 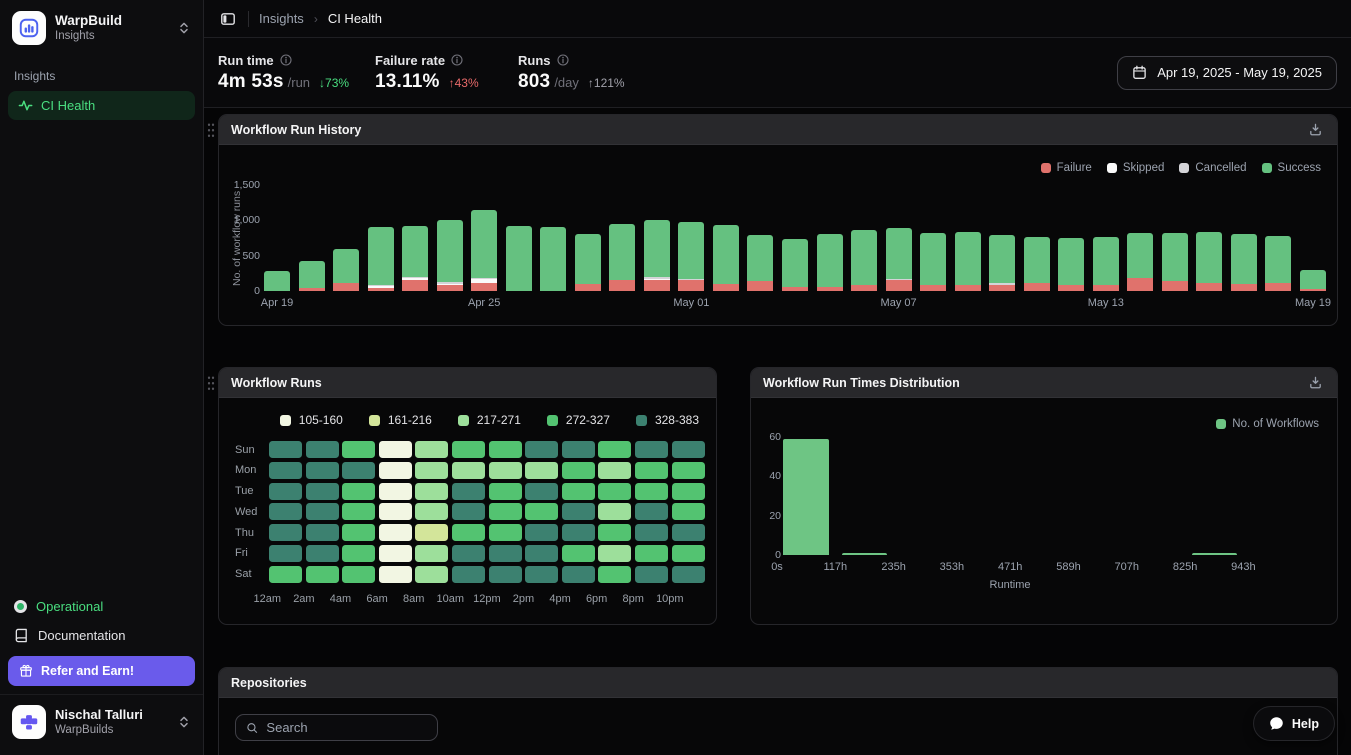 I want to click on stat-value: 4m 53s, so click(x=251, y=81).